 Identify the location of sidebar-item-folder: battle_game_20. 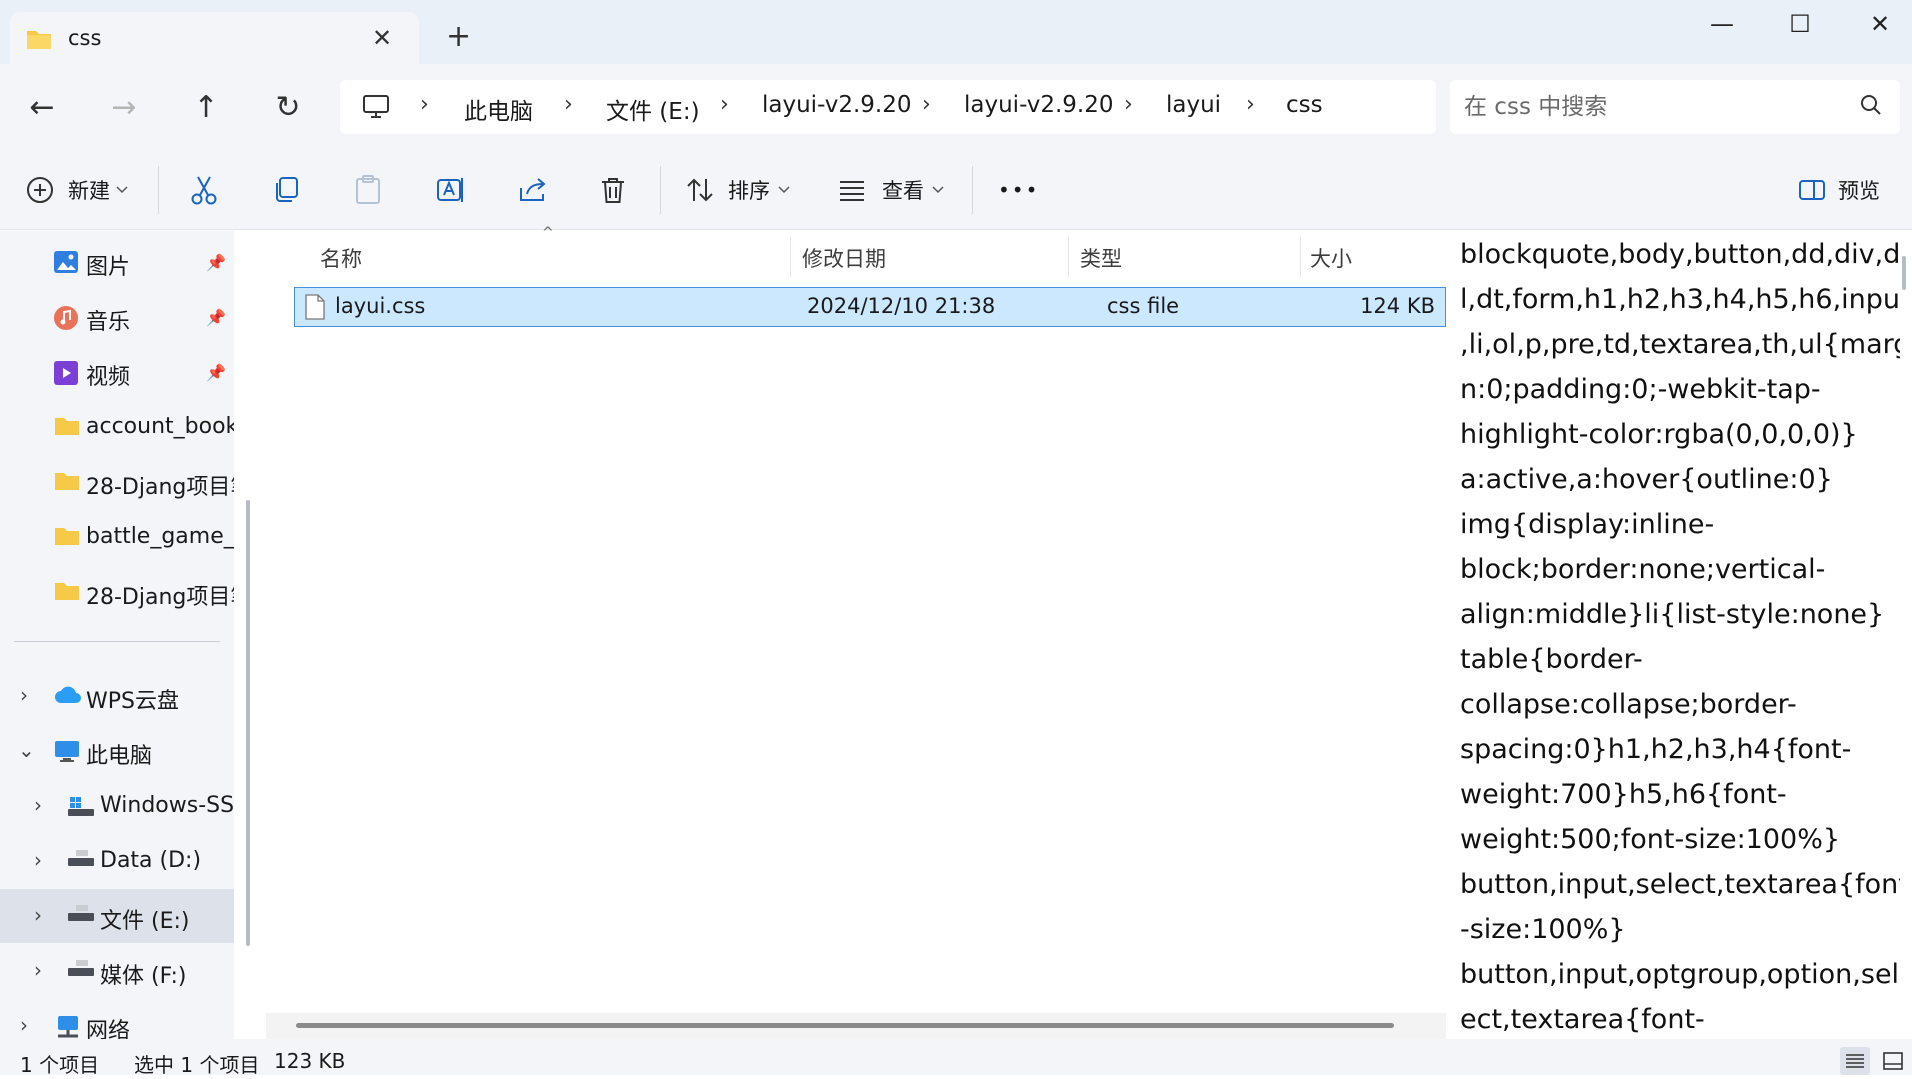
(117, 537).